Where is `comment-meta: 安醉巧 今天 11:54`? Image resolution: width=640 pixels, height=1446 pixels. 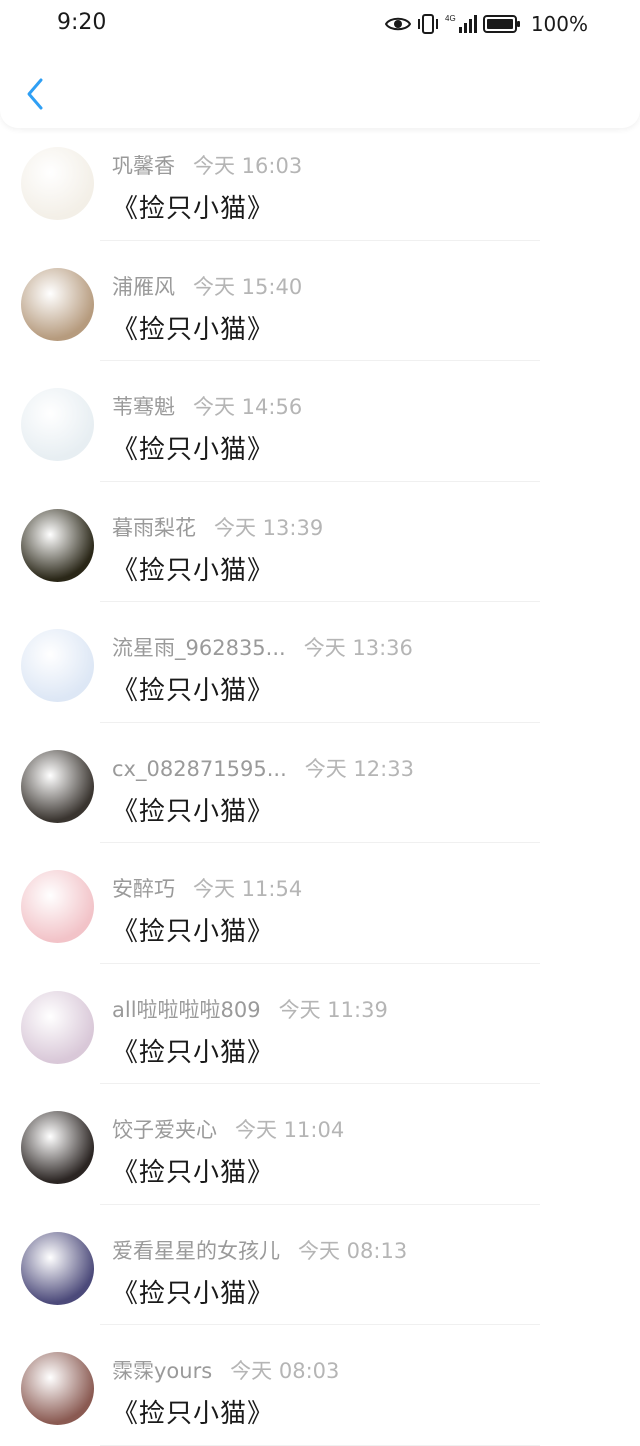 comment-meta: 安醉巧 今天 11:54 is located at coordinates (207, 888).